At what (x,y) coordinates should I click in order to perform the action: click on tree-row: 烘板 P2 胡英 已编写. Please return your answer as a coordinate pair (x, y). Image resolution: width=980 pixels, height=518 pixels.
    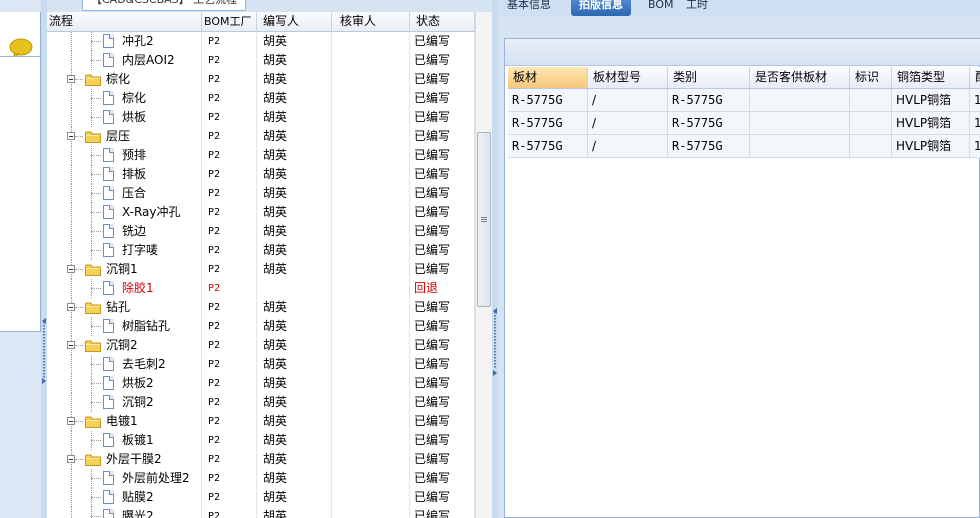
    Looking at the image, I should click on (261, 117).